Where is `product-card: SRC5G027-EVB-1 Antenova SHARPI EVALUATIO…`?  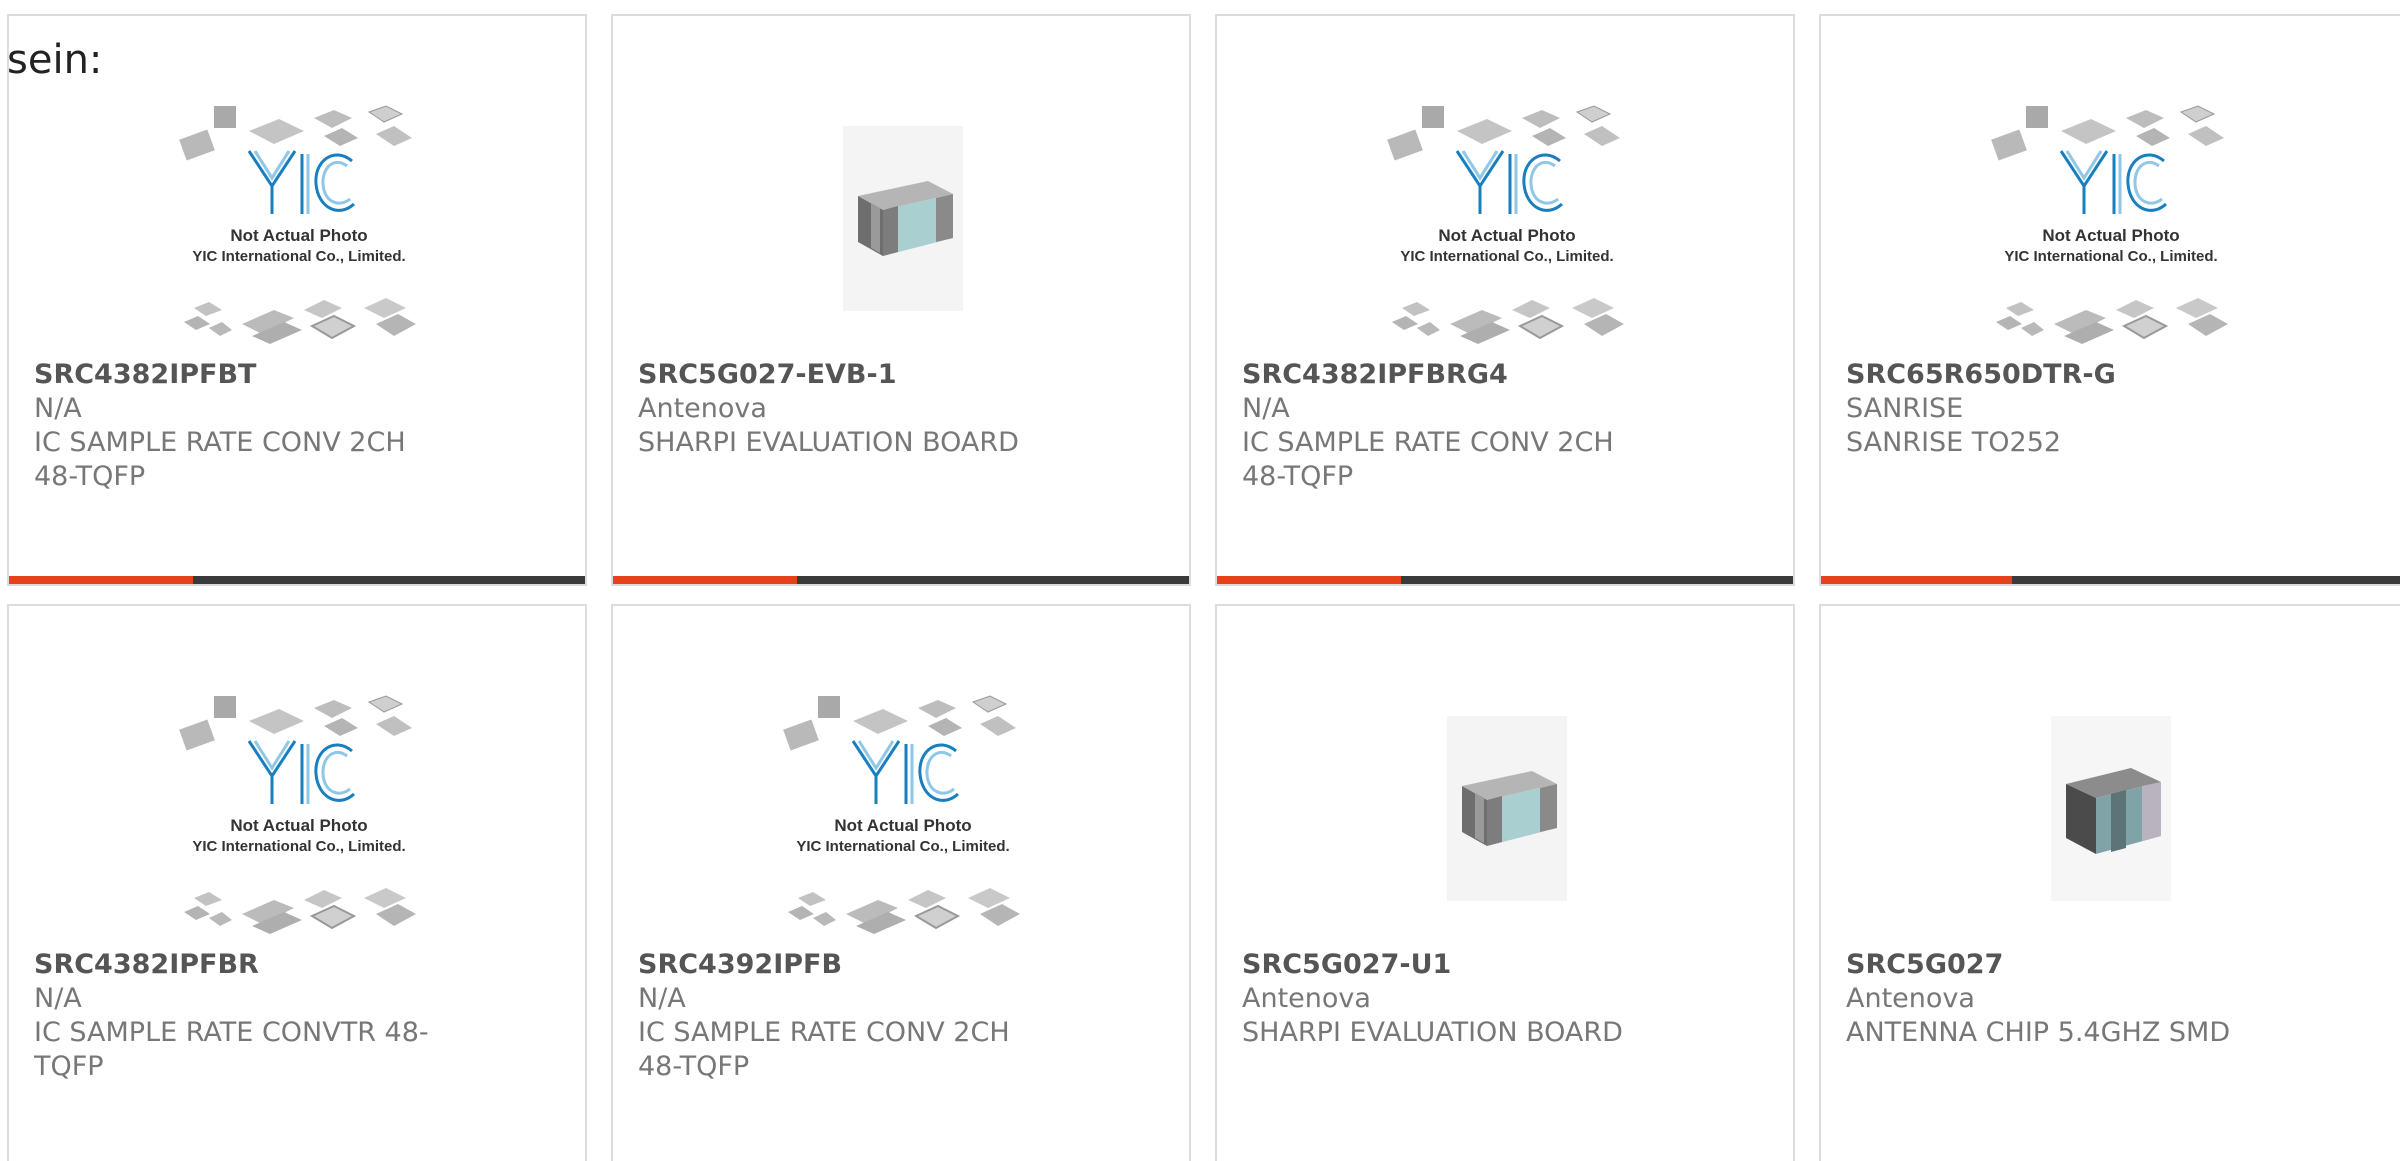
product-card: SRC5G027-EVB-1 Antenova SHARPI EVALUATIO… is located at coordinates (901, 300).